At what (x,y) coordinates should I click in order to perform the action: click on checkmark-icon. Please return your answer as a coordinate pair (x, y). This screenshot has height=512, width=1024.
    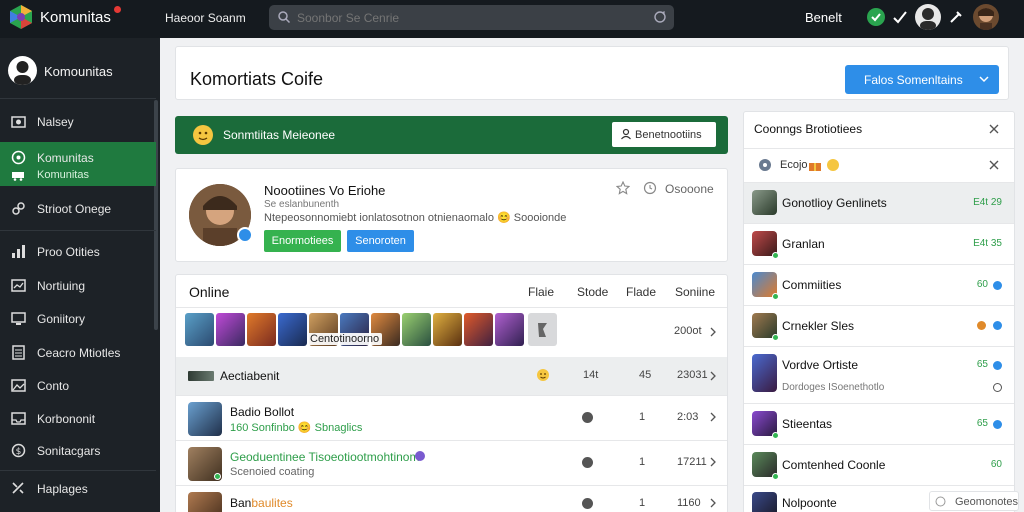
    Looking at the image, I should click on (900, 17).